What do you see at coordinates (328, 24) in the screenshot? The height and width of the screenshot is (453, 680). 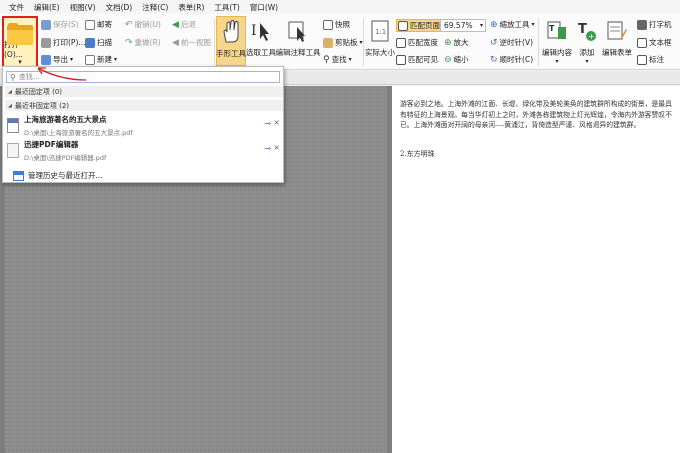 I see `camera-icon` at bounding box center [328, 24].